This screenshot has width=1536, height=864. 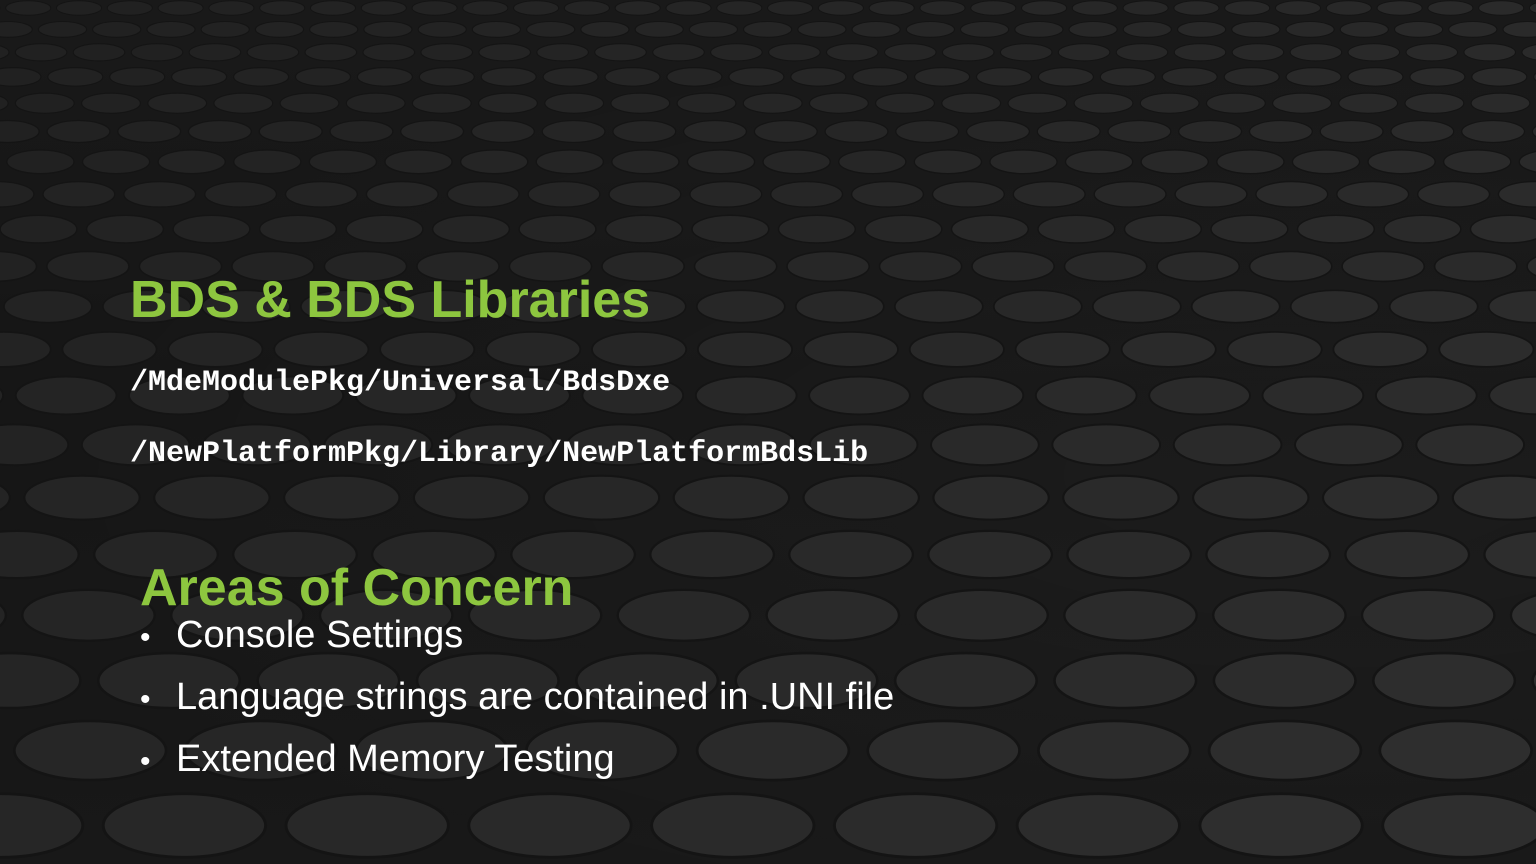 What do you see at coordinates (400, 383) in the screenshot?
I see `path-bdsdxe: /MdeModulePkg/Universal/BdsDxe` at bounding box center [400, 383].